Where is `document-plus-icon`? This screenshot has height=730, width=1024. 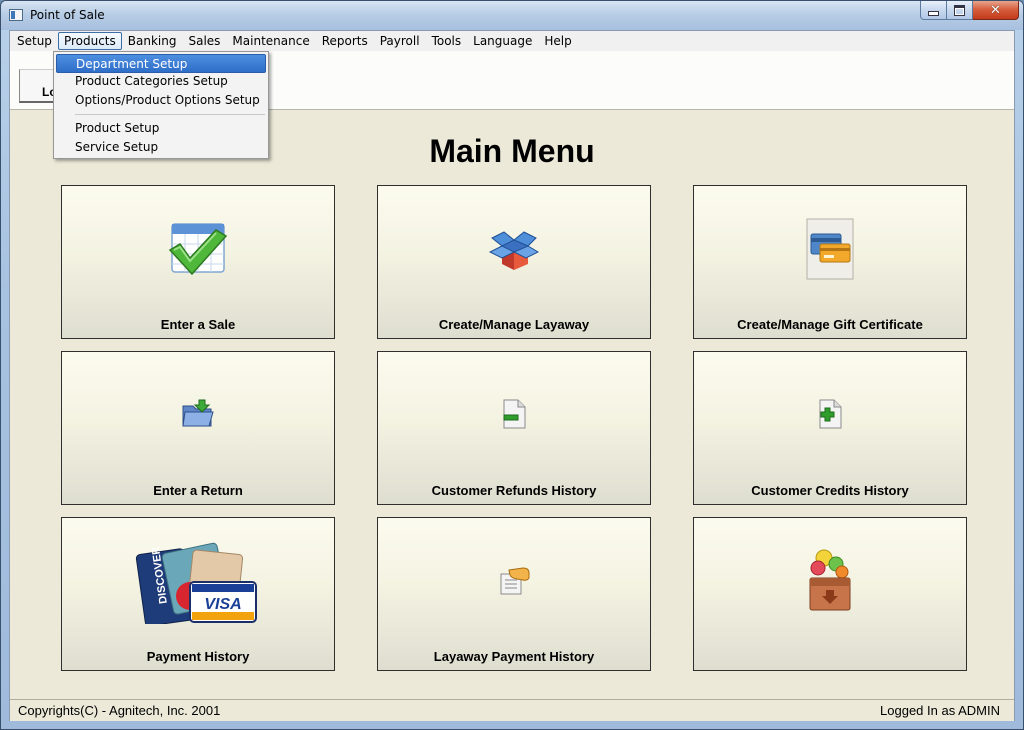
document-plus-icon is located at coordinates (830, 414).